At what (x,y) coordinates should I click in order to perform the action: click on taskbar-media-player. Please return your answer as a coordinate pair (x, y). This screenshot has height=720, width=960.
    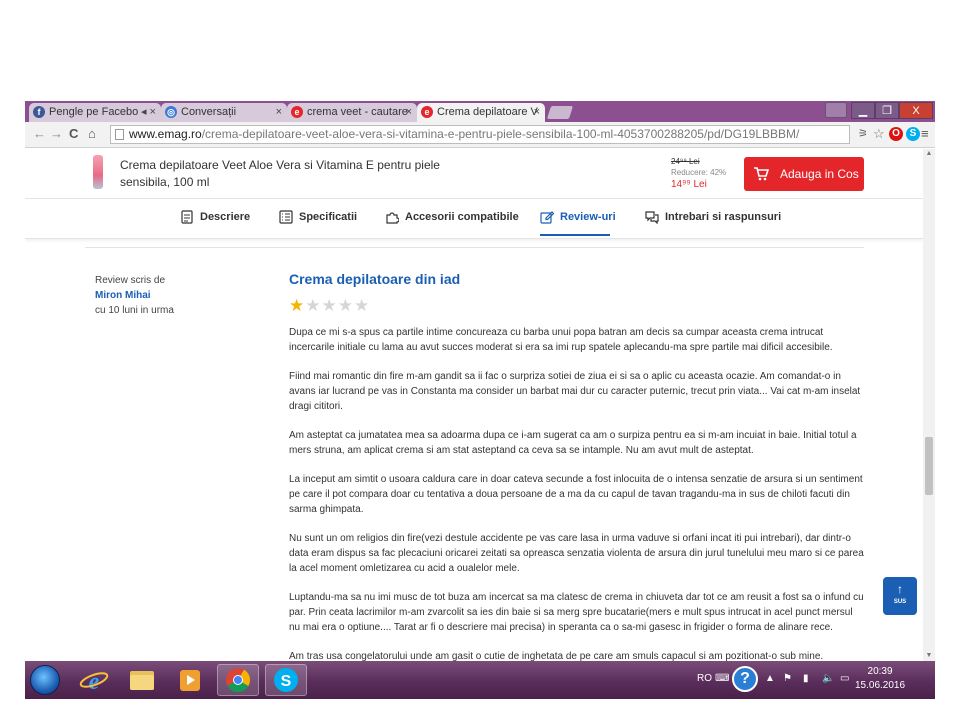
    Looking at the image, I should click on (190, 680).